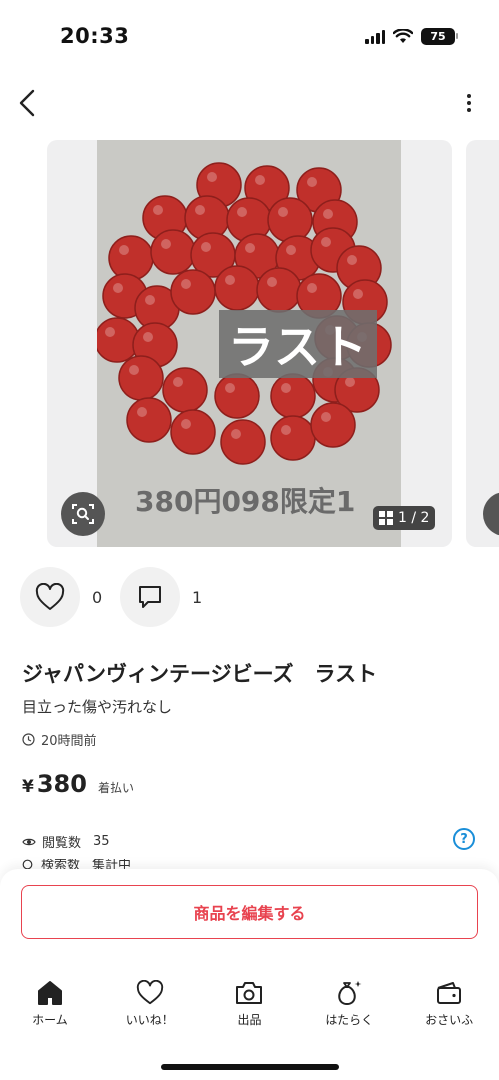 Image resolution: width=499 pixels, height=1080 pixels. What do you see at coordinates (95, 36) in the screenshot?
I see `status-time: 20:33` at bounding box center [95, 36].